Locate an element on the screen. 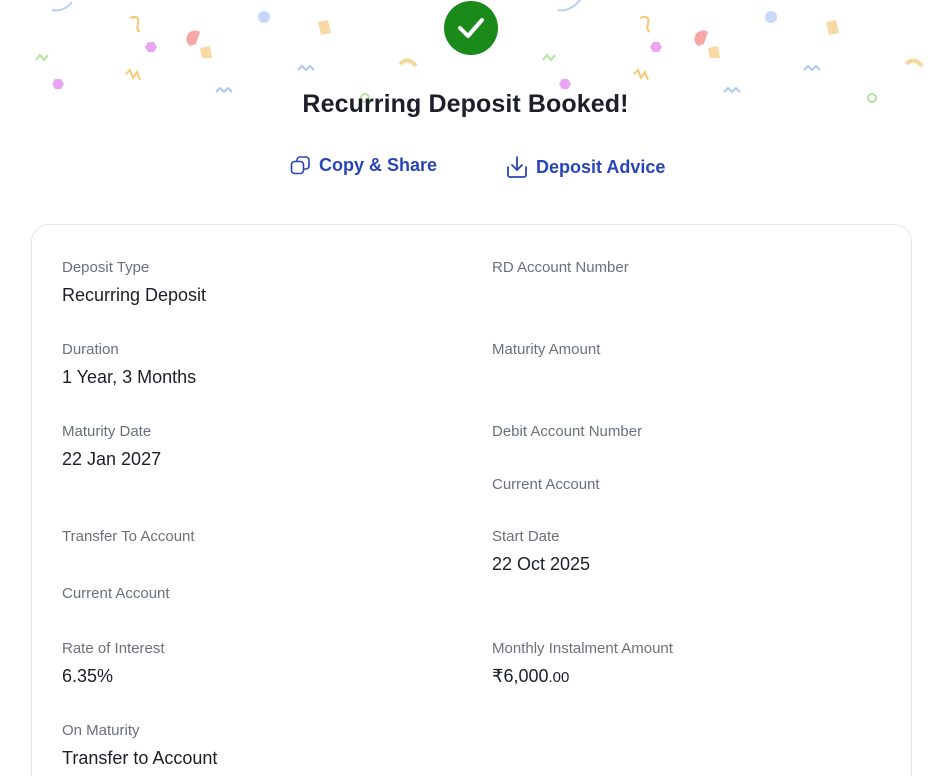 This screenshot has height=776, width=931. duration-value: 1 Year, 3 Months is located at coordinates (129, 377).